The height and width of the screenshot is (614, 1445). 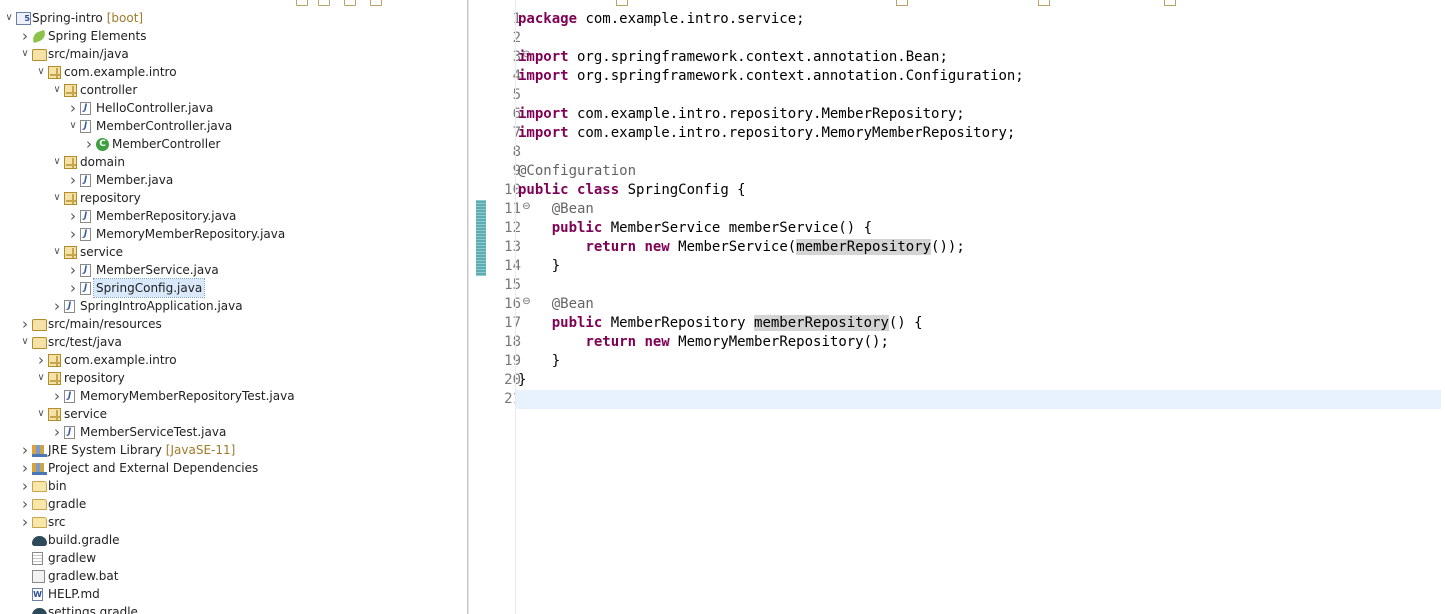 What do you see at coordinates (230, 360) in the screenshot?
I see `tree-item: › com.example.intro` at bounding box center [230, 360].